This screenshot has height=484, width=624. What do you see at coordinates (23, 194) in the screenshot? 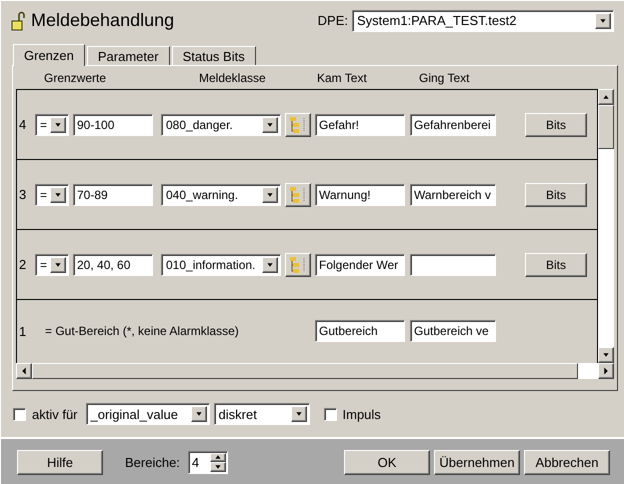
I see `row-number: 3` at bounding box center [23, 194].